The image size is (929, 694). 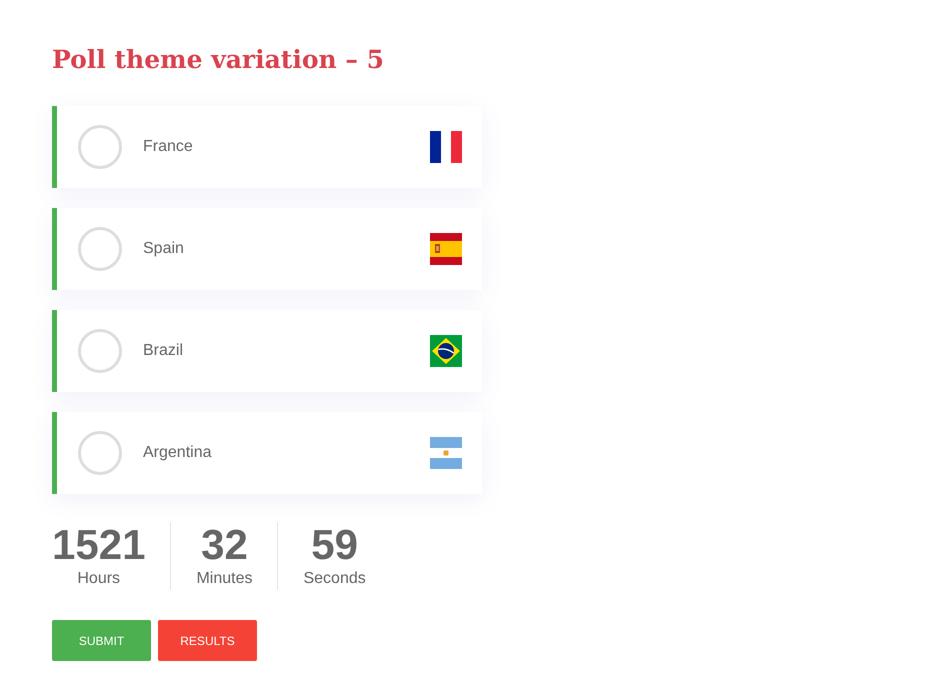 I want to click on spain-flag-icon, so click(x=446, y=249).